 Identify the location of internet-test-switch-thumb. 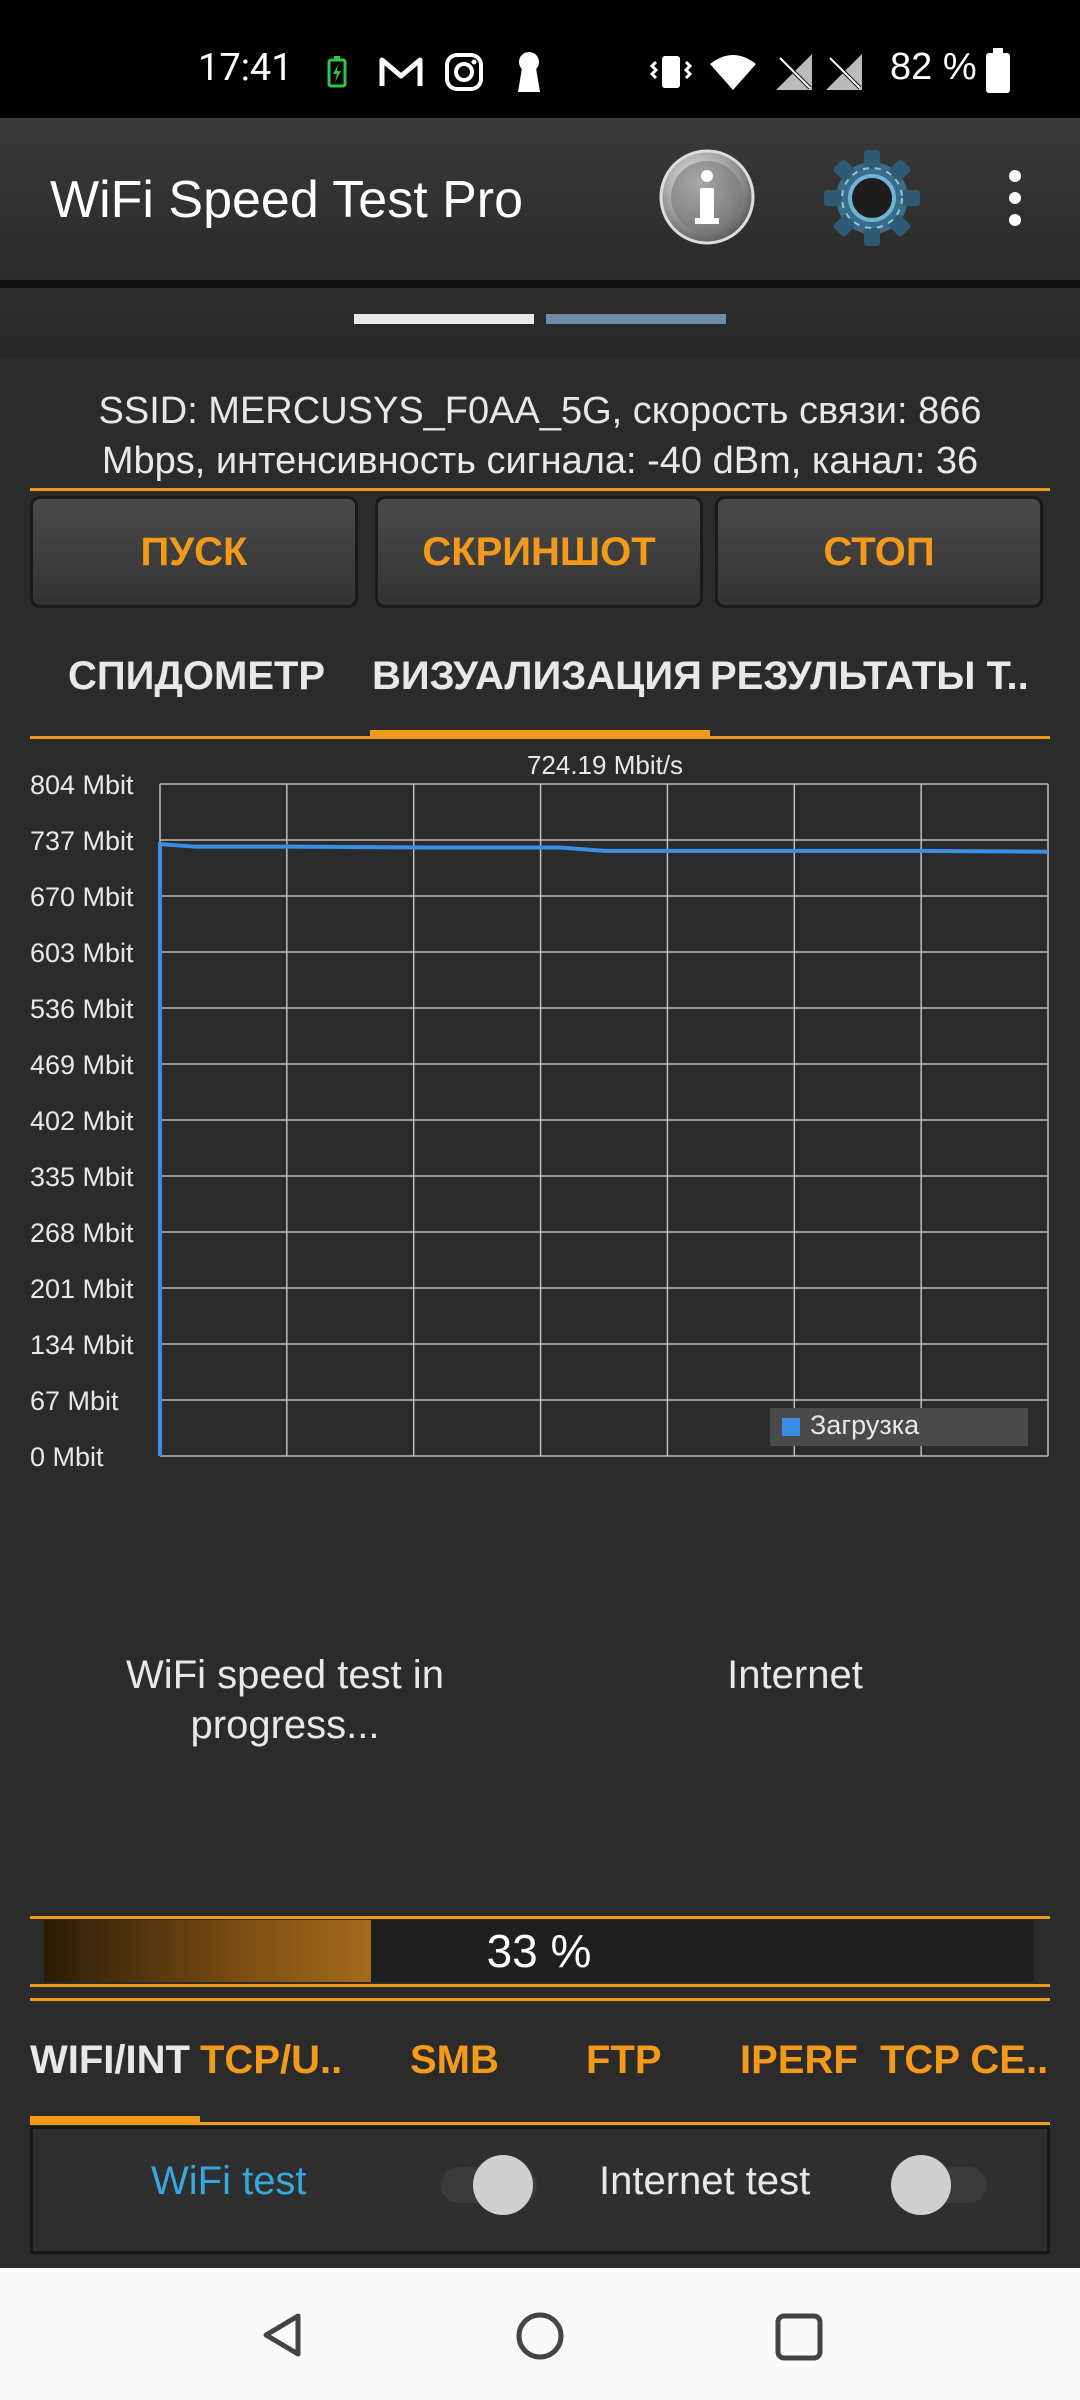
(921, 2185).